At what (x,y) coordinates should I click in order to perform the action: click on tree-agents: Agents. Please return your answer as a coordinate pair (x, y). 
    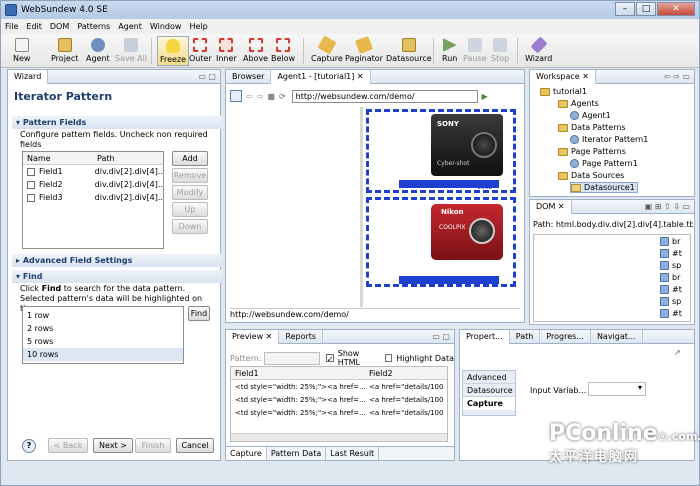
    Looking at the image, I should click on (578, 103).